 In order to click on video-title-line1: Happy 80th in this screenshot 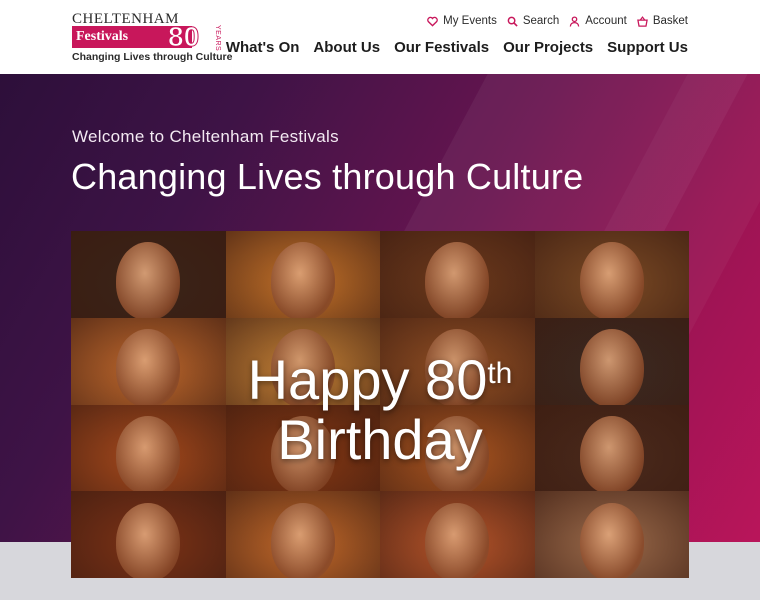, I will do `click(380, 379)`.